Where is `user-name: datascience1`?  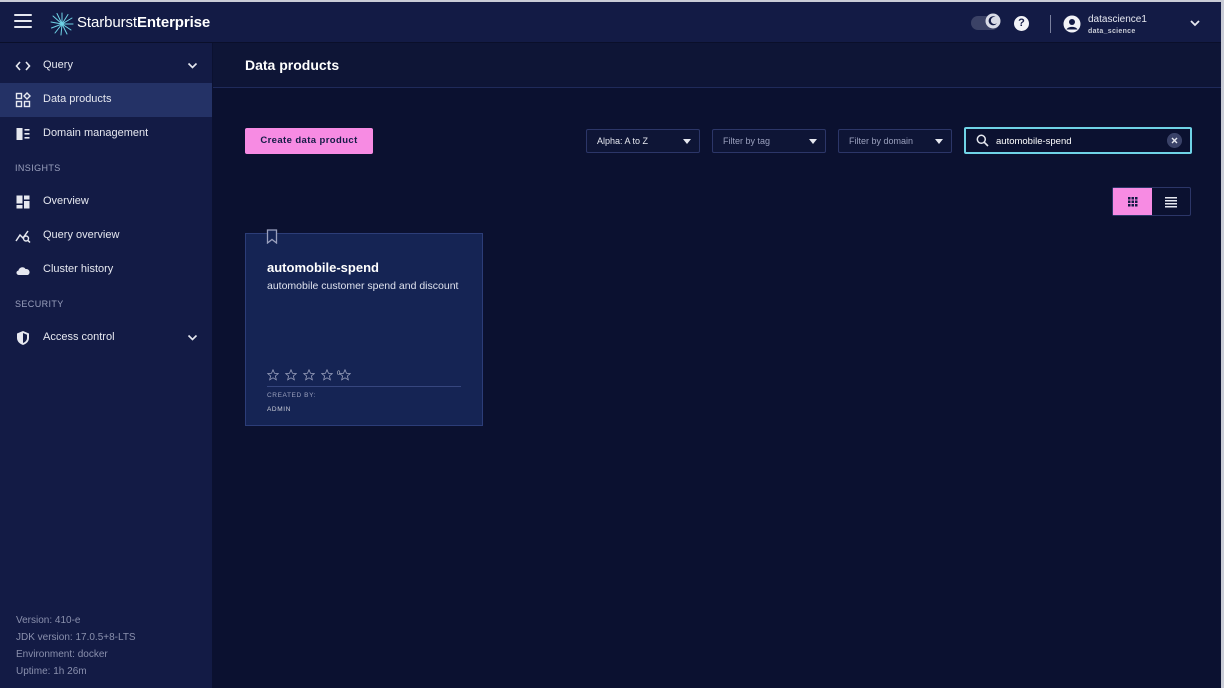 user-name: datascience1 is located at coordinates (1117, 19).